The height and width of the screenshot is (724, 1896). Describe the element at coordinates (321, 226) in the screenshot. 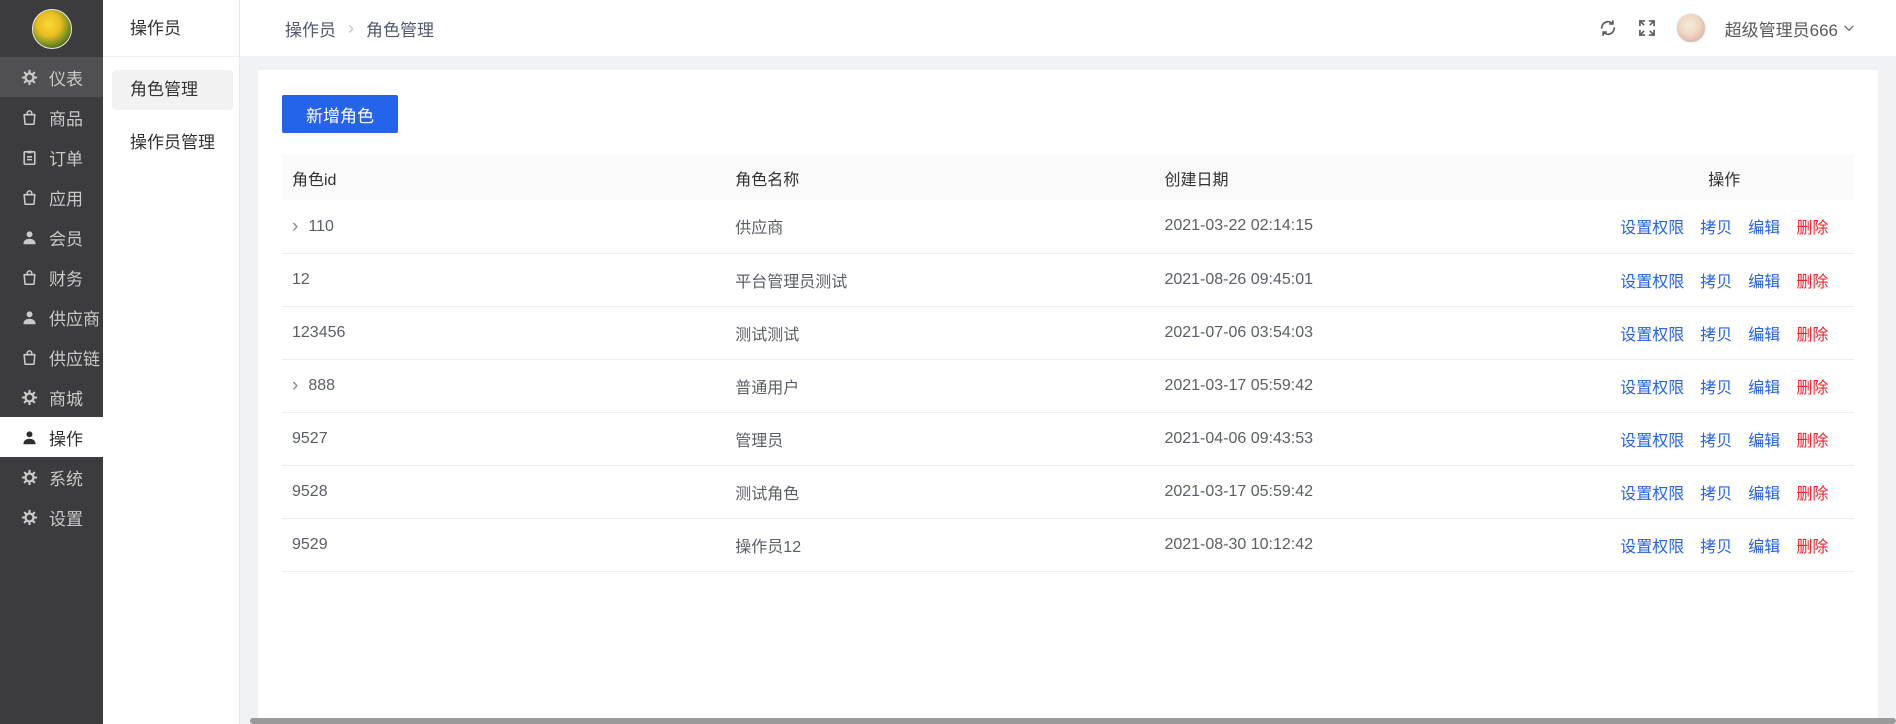

I see `role-id-value: 110` at that location.